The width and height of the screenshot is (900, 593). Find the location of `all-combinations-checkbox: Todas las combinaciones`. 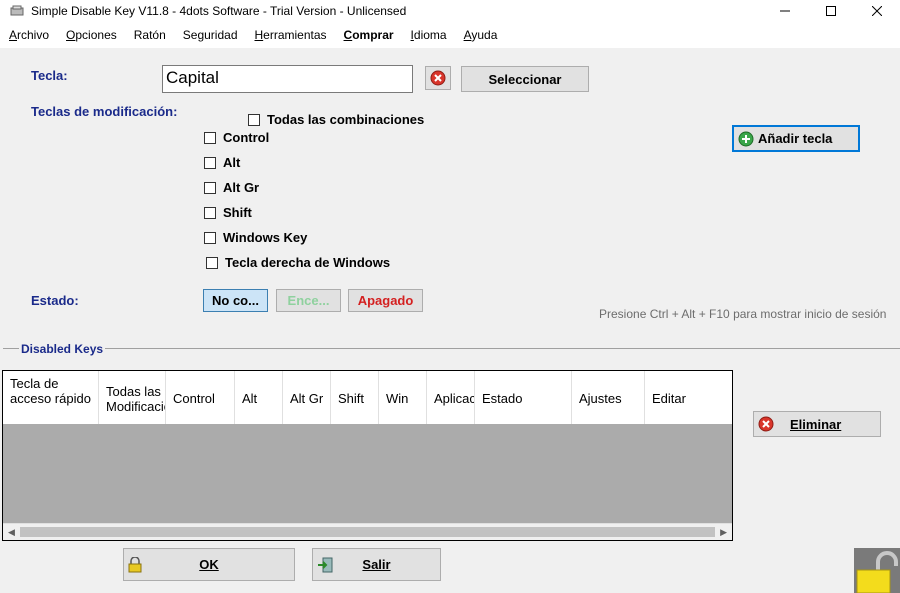

all-combinations-checkbox: Todas las combinaciones is located at coordinates (336, 119).